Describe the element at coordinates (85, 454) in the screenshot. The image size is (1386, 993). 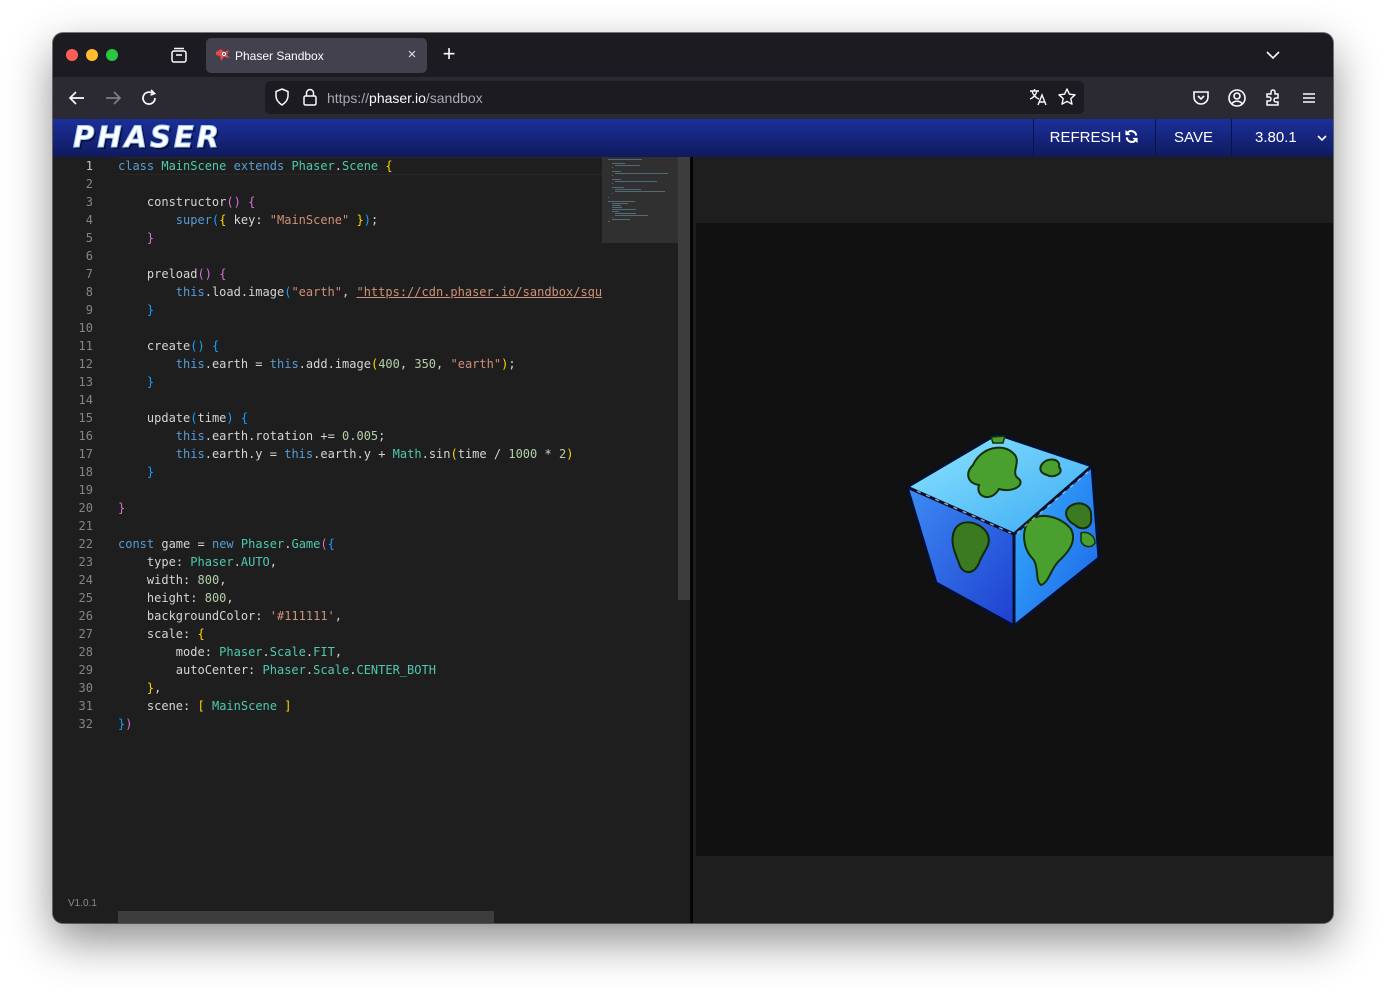
I see `line-number: 17` at that location.